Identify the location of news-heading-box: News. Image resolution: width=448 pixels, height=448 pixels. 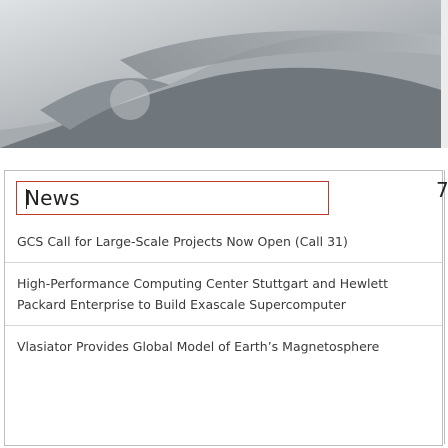
(172, 198).